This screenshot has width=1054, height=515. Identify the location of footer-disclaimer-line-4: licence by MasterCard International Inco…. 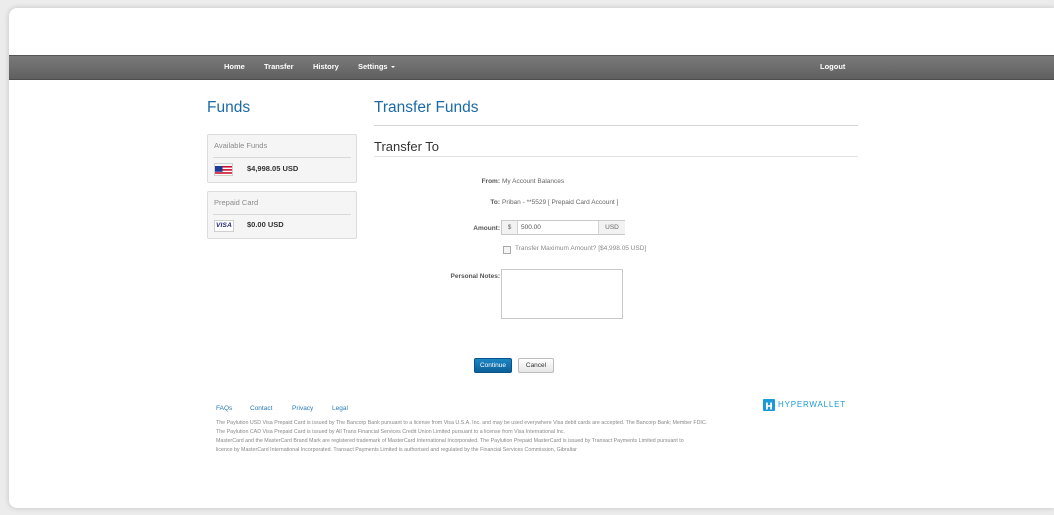
(396, 450).